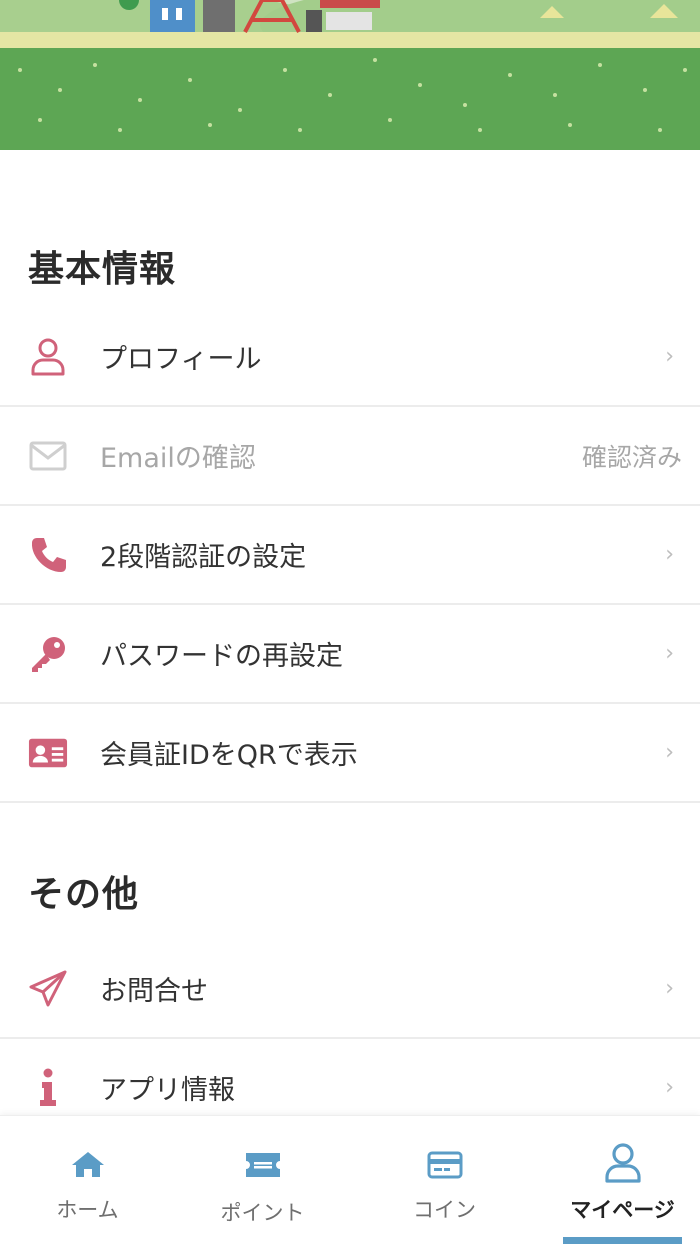 Image resolution: width=700 pixels, height=1244 pixels. Describe the element at coordinates (622, 1240) in the screenshot. I see `active-tab-indicator` at that location.